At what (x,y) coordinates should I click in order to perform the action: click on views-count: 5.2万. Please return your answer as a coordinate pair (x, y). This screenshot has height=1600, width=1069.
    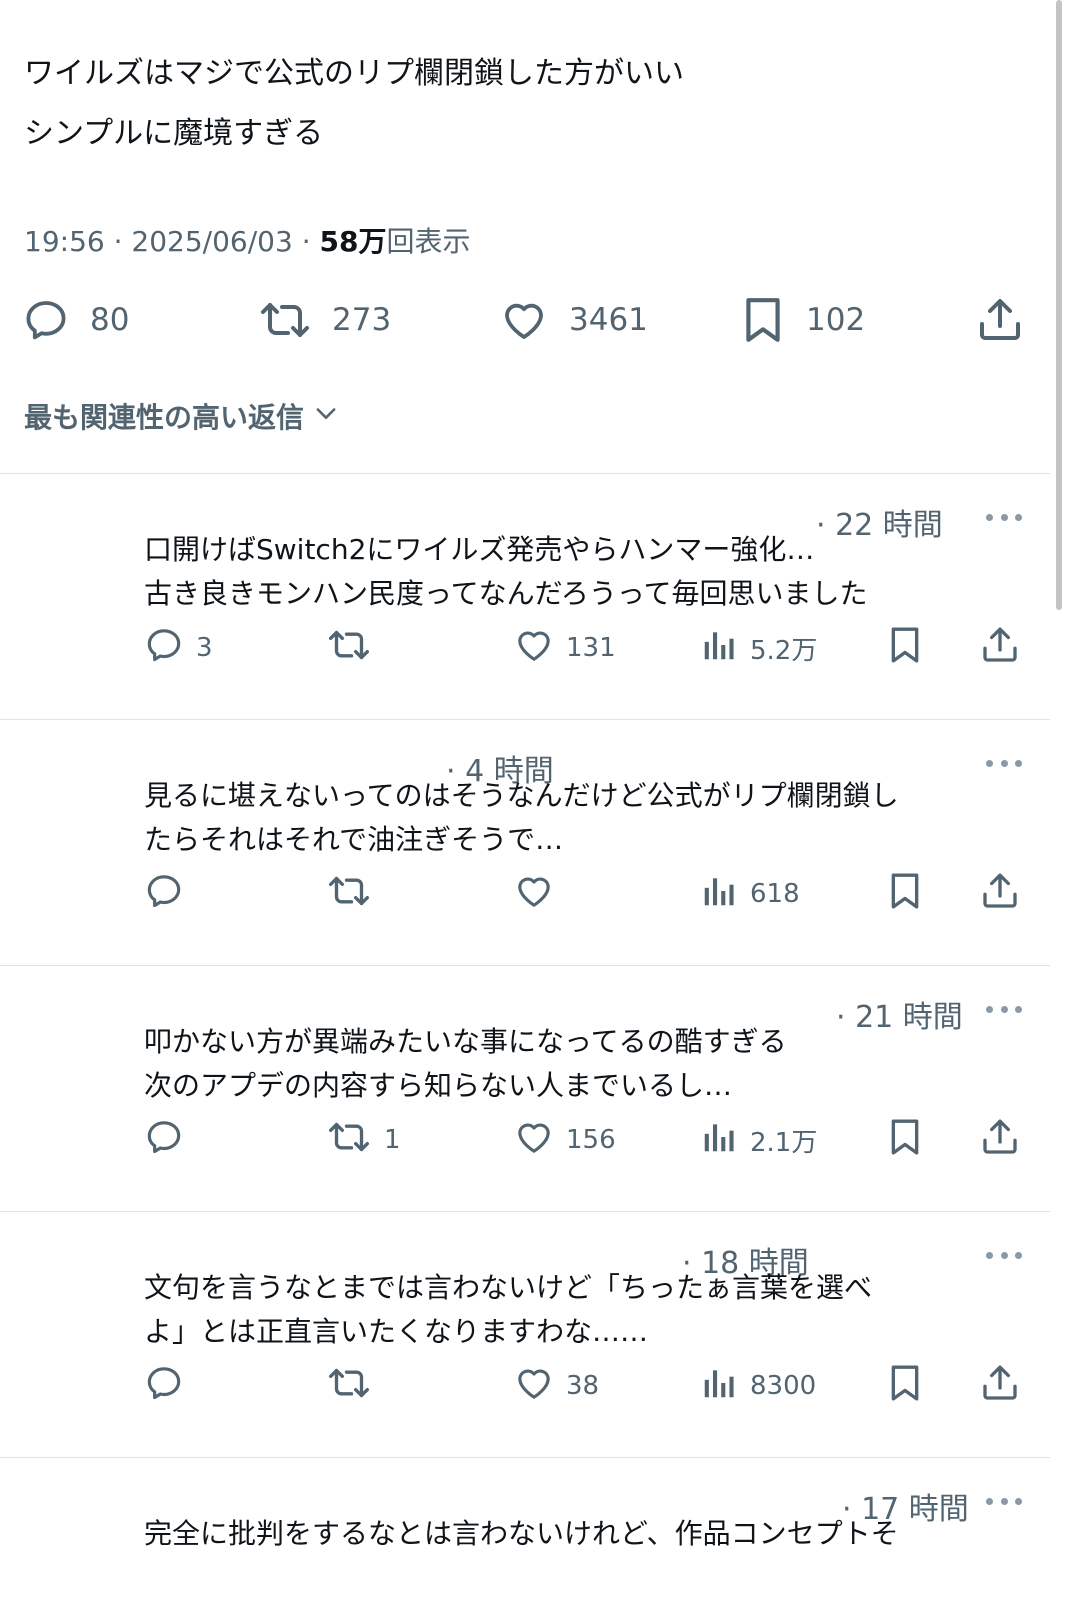
    Looking at the image, I should click on (784, 650).